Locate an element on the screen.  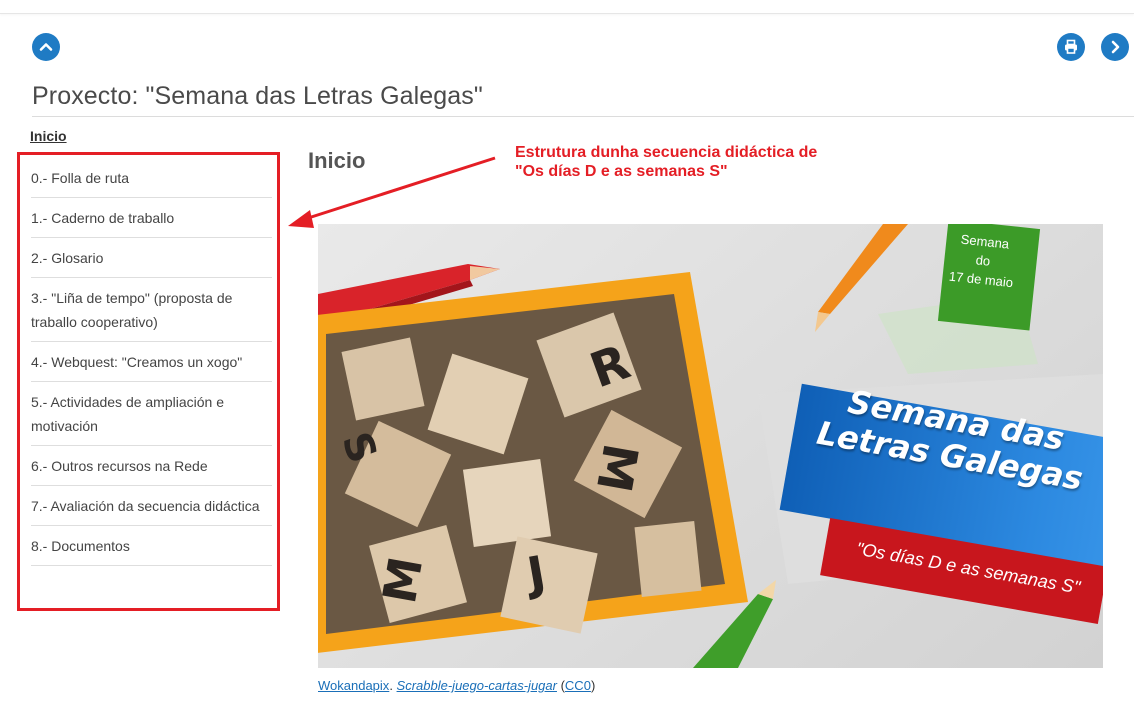
next-button is located at coordinates (1115, 47).